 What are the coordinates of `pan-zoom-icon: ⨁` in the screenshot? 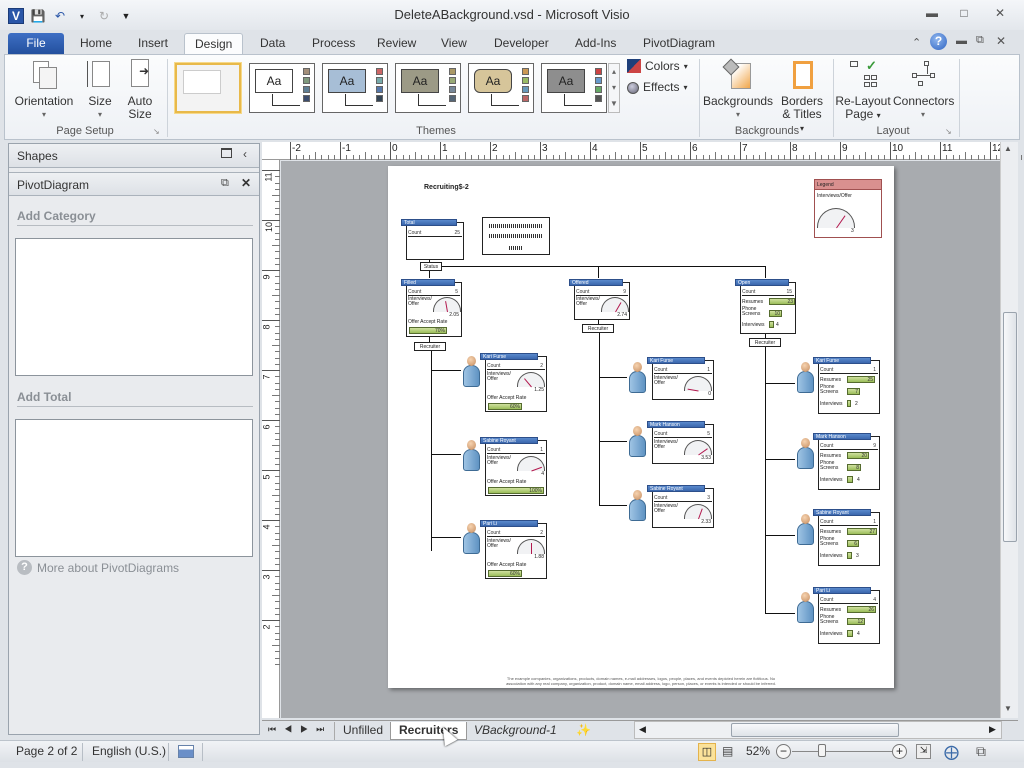 It's located at (951, 752).